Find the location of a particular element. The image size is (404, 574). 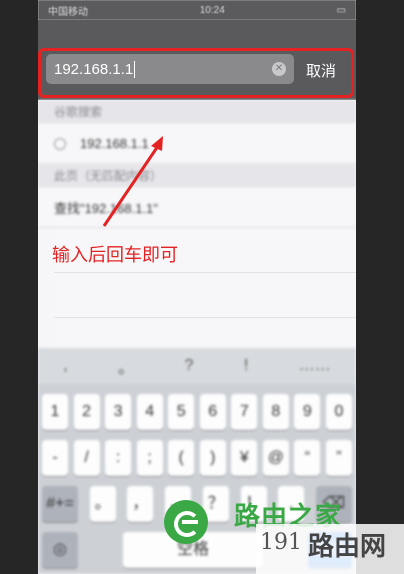

site-name: 路由网 is located at coordinates (347, 546).